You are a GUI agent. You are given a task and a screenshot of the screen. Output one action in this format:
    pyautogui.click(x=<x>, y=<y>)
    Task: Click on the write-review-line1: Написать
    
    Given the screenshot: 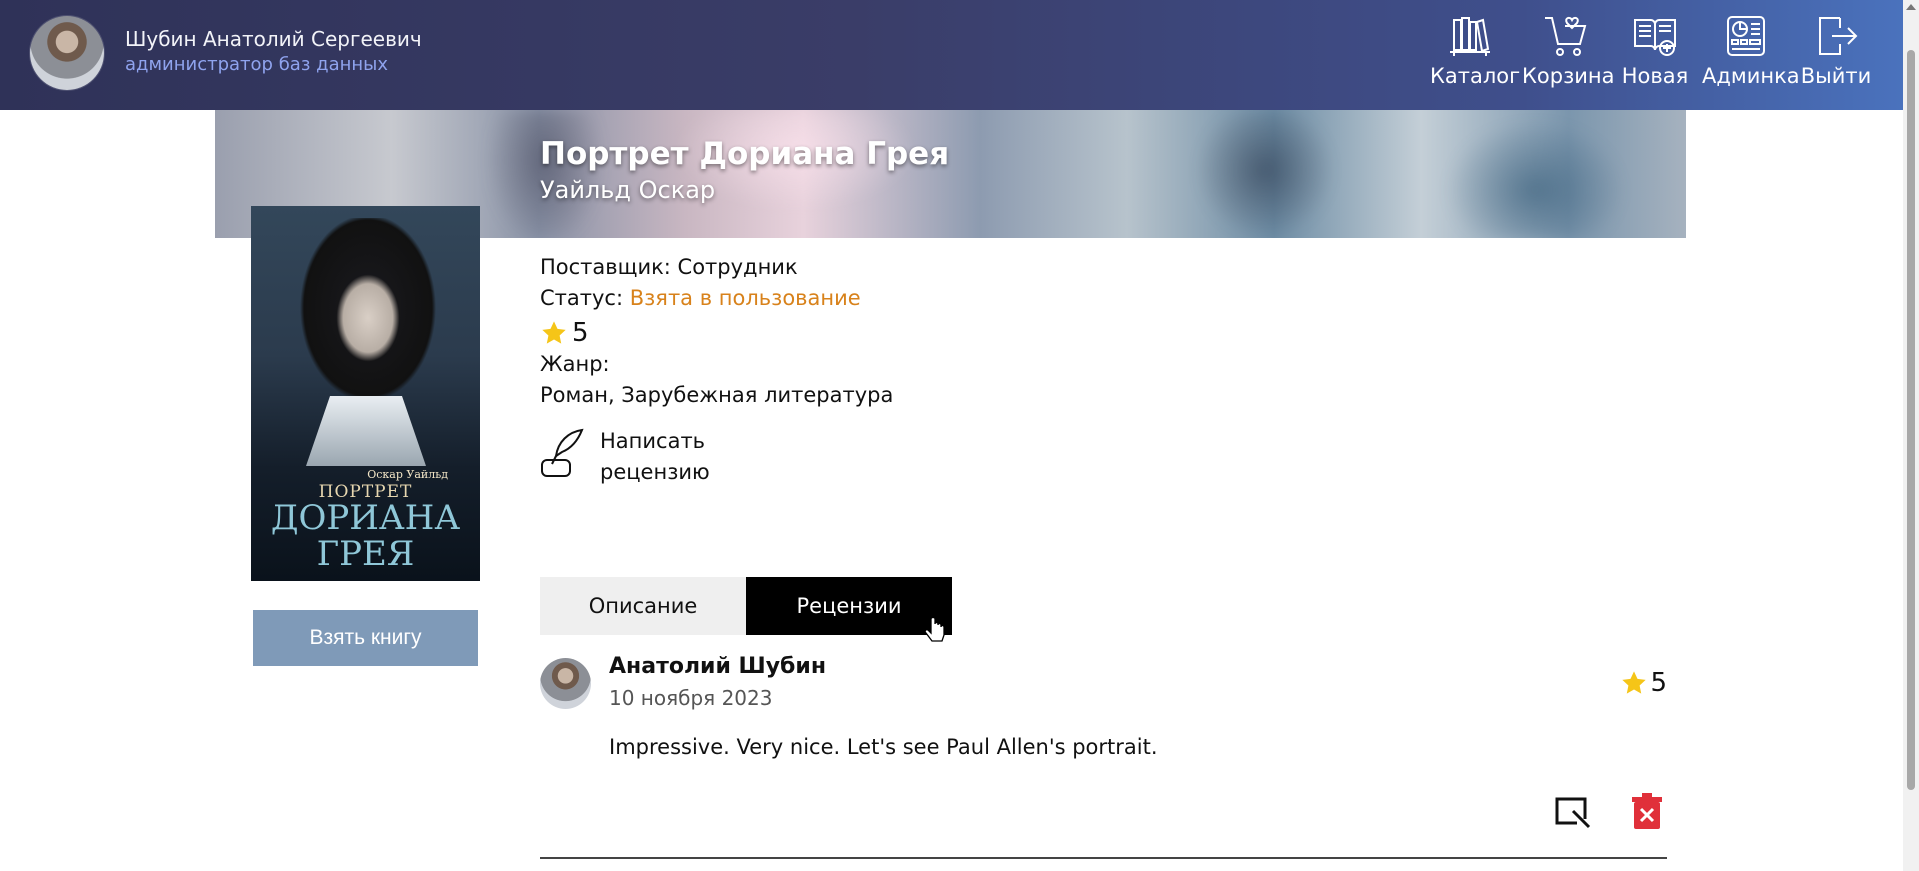 What is the action you would take?
    pyautogui.click(x=653, y=441)
    